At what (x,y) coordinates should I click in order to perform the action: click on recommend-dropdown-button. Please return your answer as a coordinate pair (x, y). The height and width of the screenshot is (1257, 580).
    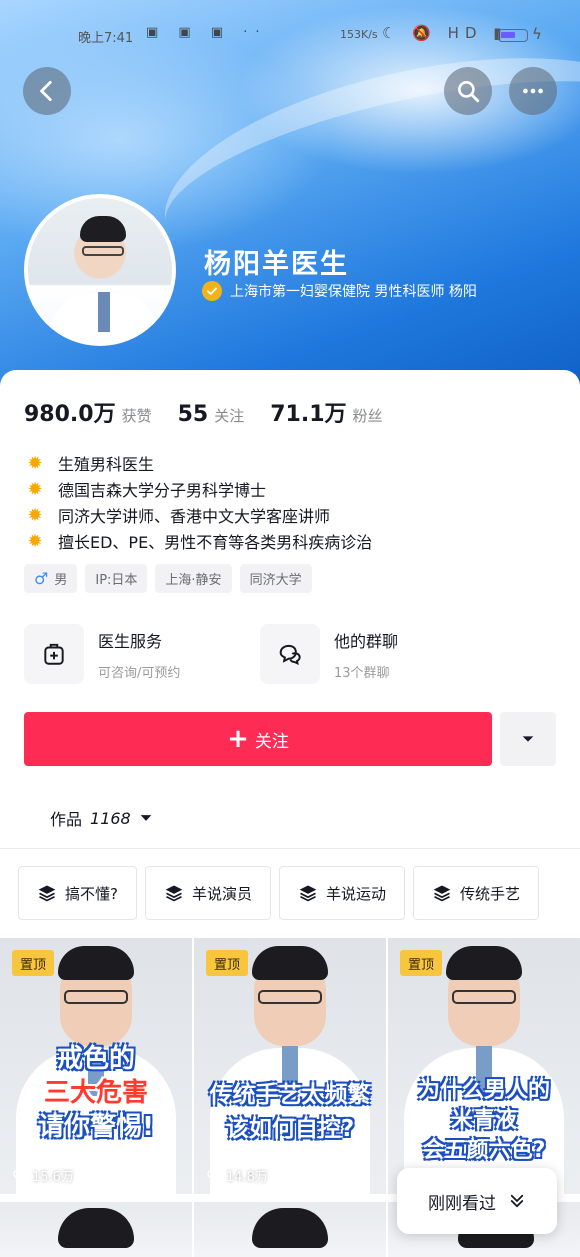
    Looking at the image, I should click on (528, 739).